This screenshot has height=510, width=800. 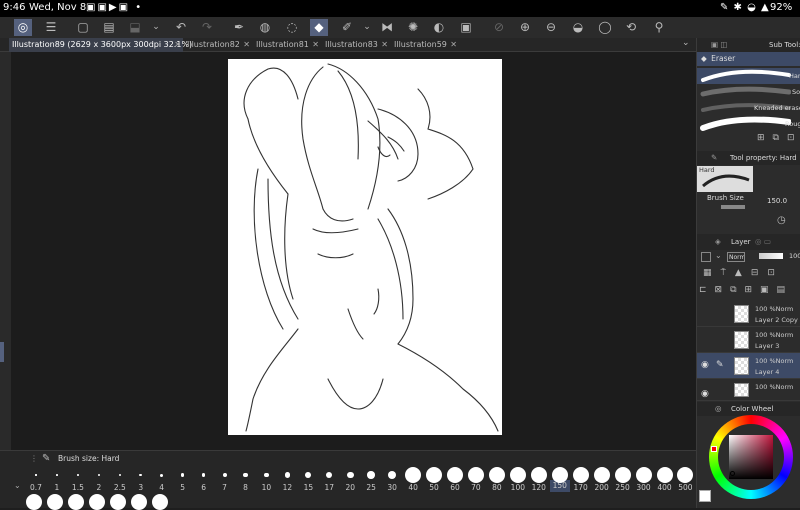 I want to click on panel-icons: ◎ ▭, so click(x=763, y=242).